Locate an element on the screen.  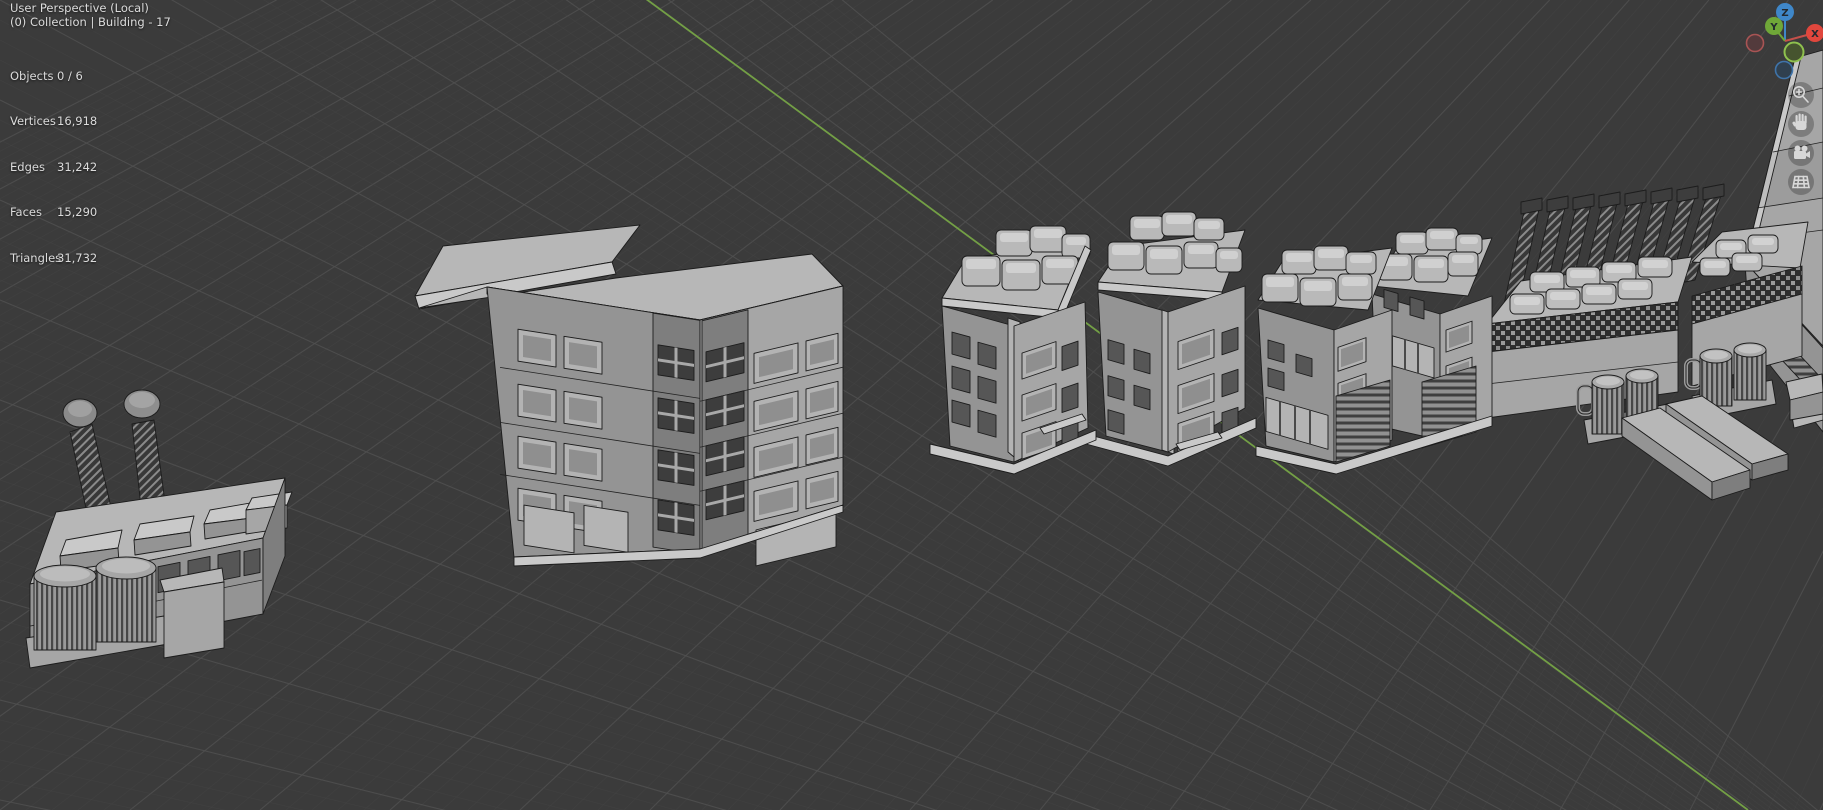
gizmo-axis-z: Z is located at coordinates (1785, 12).